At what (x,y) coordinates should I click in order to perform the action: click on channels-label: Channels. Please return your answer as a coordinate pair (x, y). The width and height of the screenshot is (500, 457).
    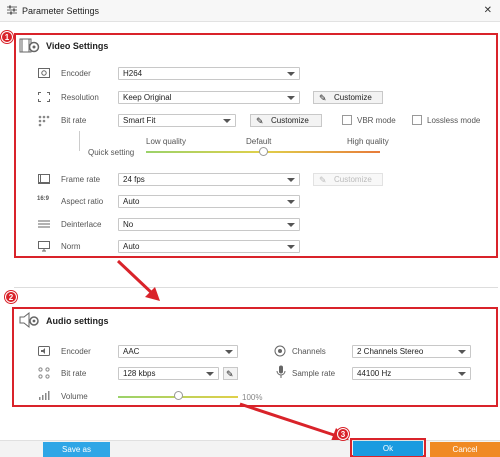
    Looking at the image, I should click on (309, 351).